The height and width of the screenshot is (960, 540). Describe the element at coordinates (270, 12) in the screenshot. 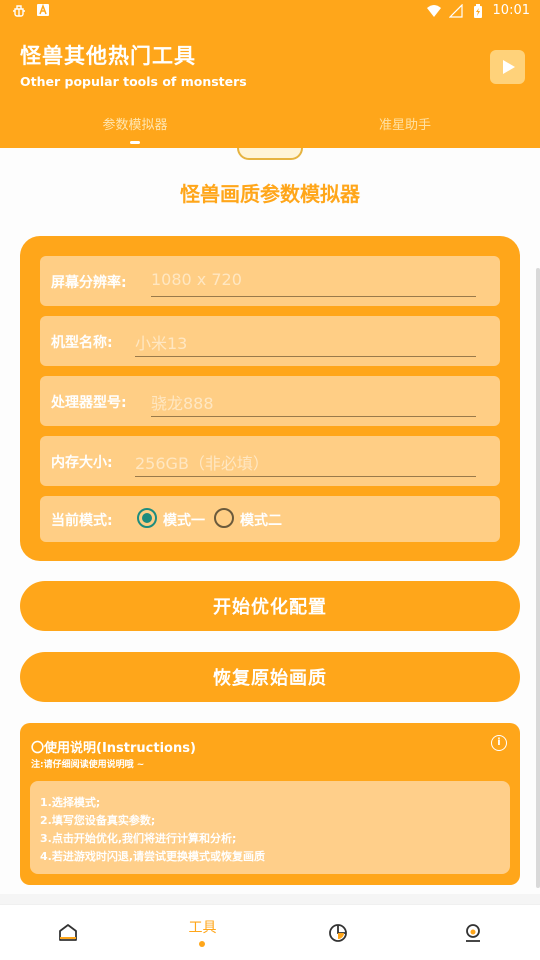

I see `status-bar: 10:01` at that location.